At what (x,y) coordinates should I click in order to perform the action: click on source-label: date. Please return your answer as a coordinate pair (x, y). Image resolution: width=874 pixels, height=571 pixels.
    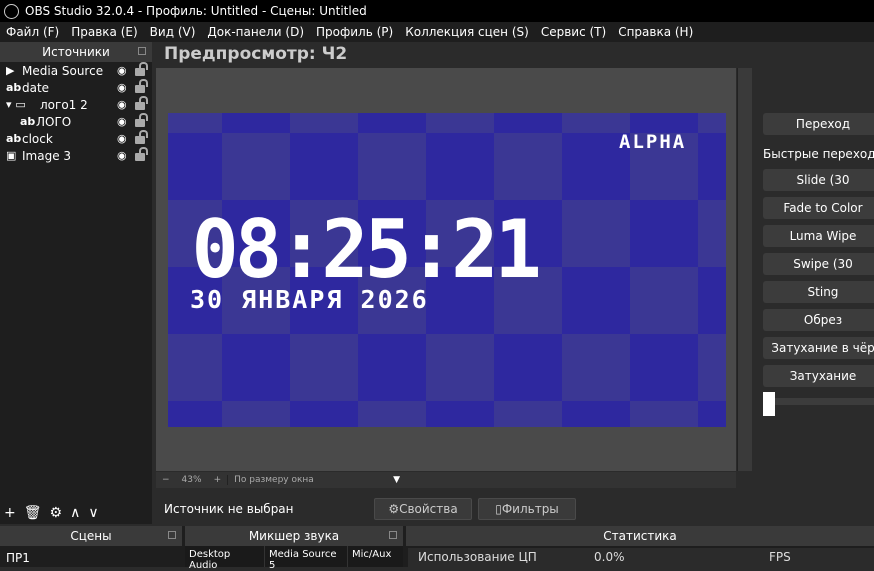
    Looking at the image, I should click on (36, 87).